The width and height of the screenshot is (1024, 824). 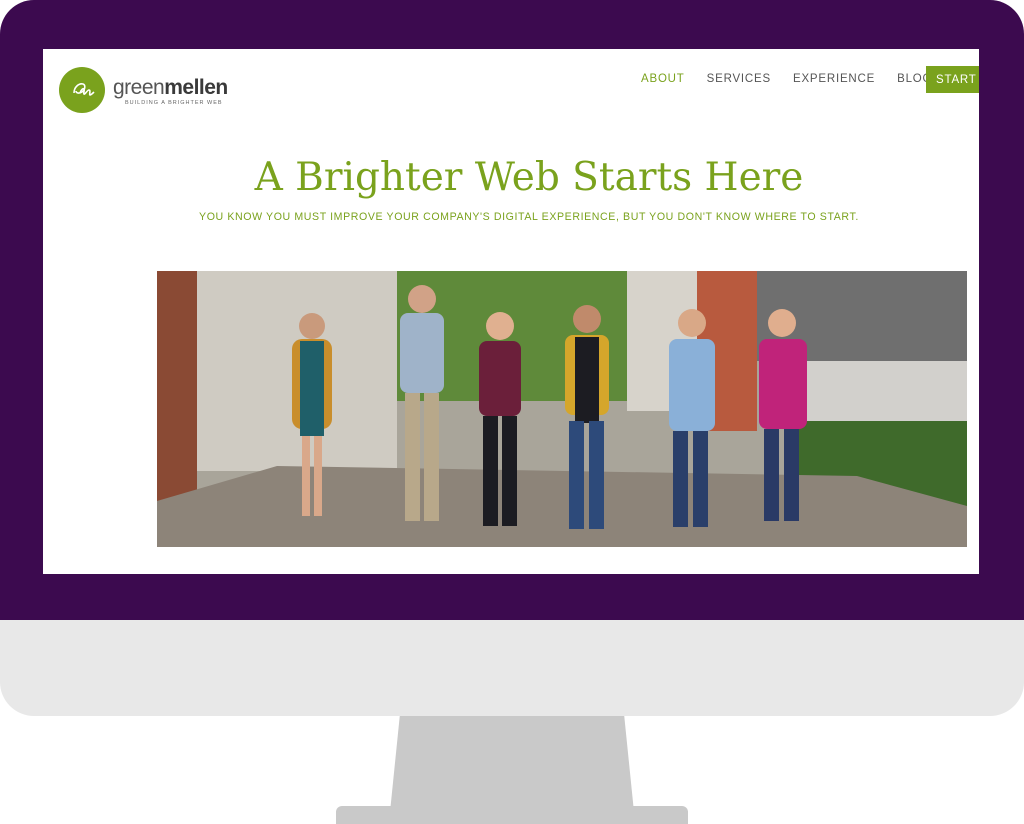 What do you see at coordinates (512, 668) in the screenshot?
I see `monitor-chin` at bounding box center [512, 668].